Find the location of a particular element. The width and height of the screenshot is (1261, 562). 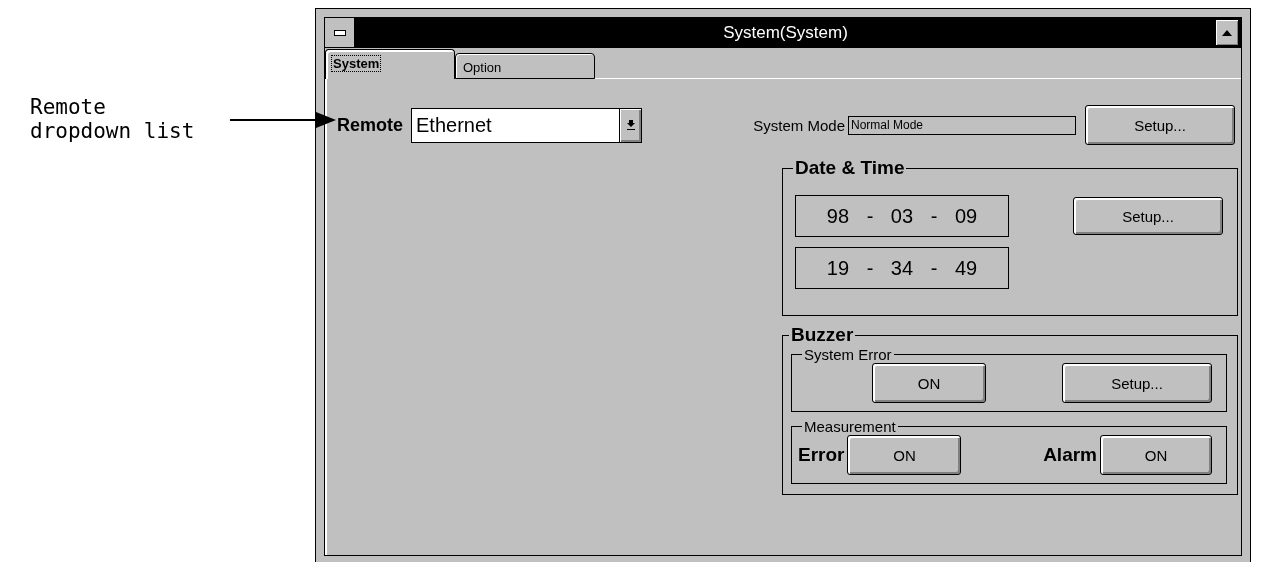

annotation-text: Remote dropdown list is located at coordinates (113, 119).